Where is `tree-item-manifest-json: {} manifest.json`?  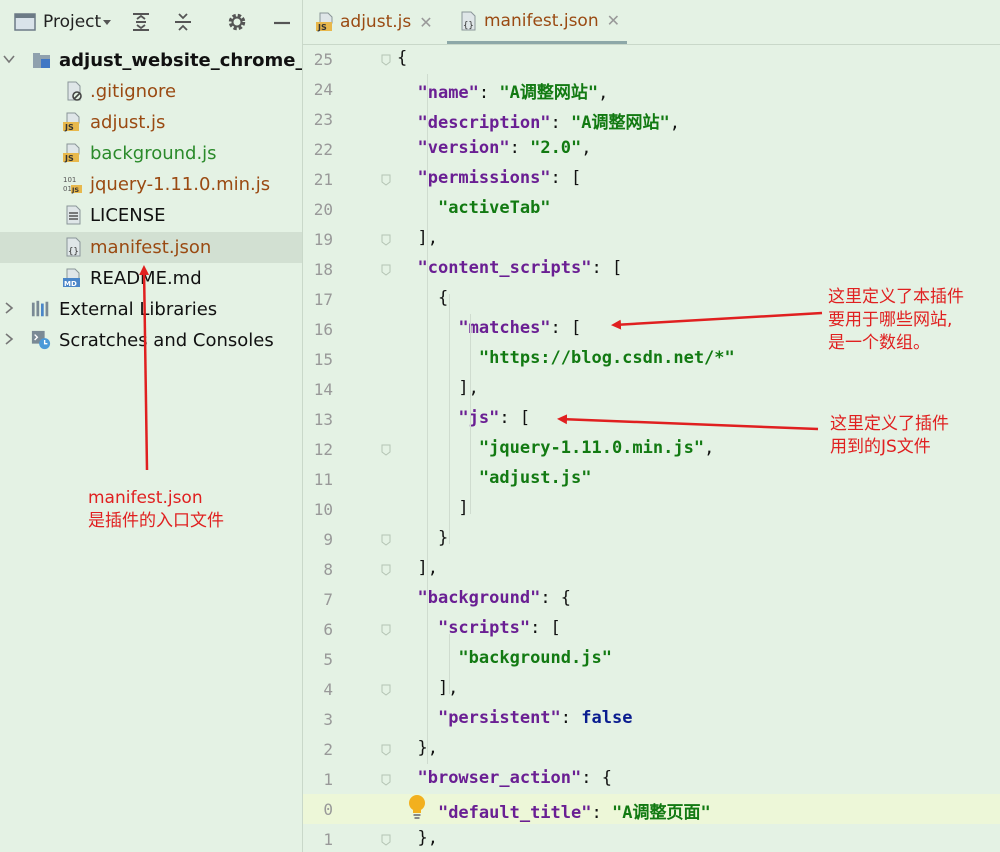 tree-item-manifest-json: {} manifest.json is located at coordinates (151, 247).